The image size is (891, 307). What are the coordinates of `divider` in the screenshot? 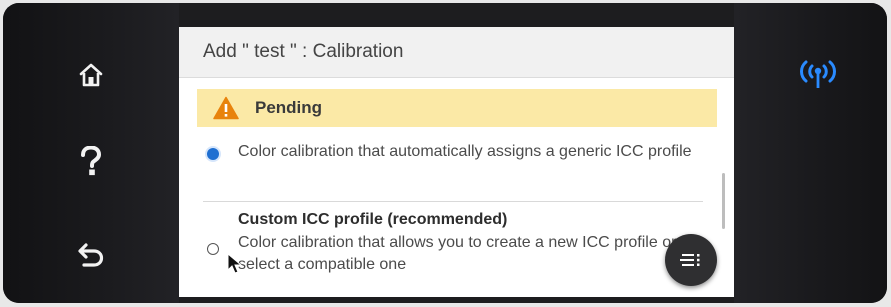 It's located at (453, 201).